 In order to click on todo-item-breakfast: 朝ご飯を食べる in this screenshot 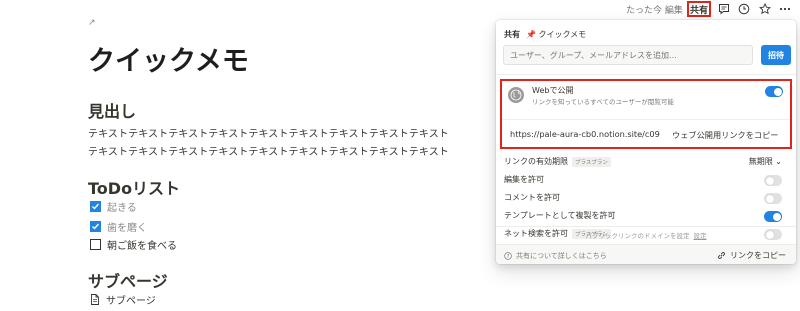, I will do `click(133, 244)`.